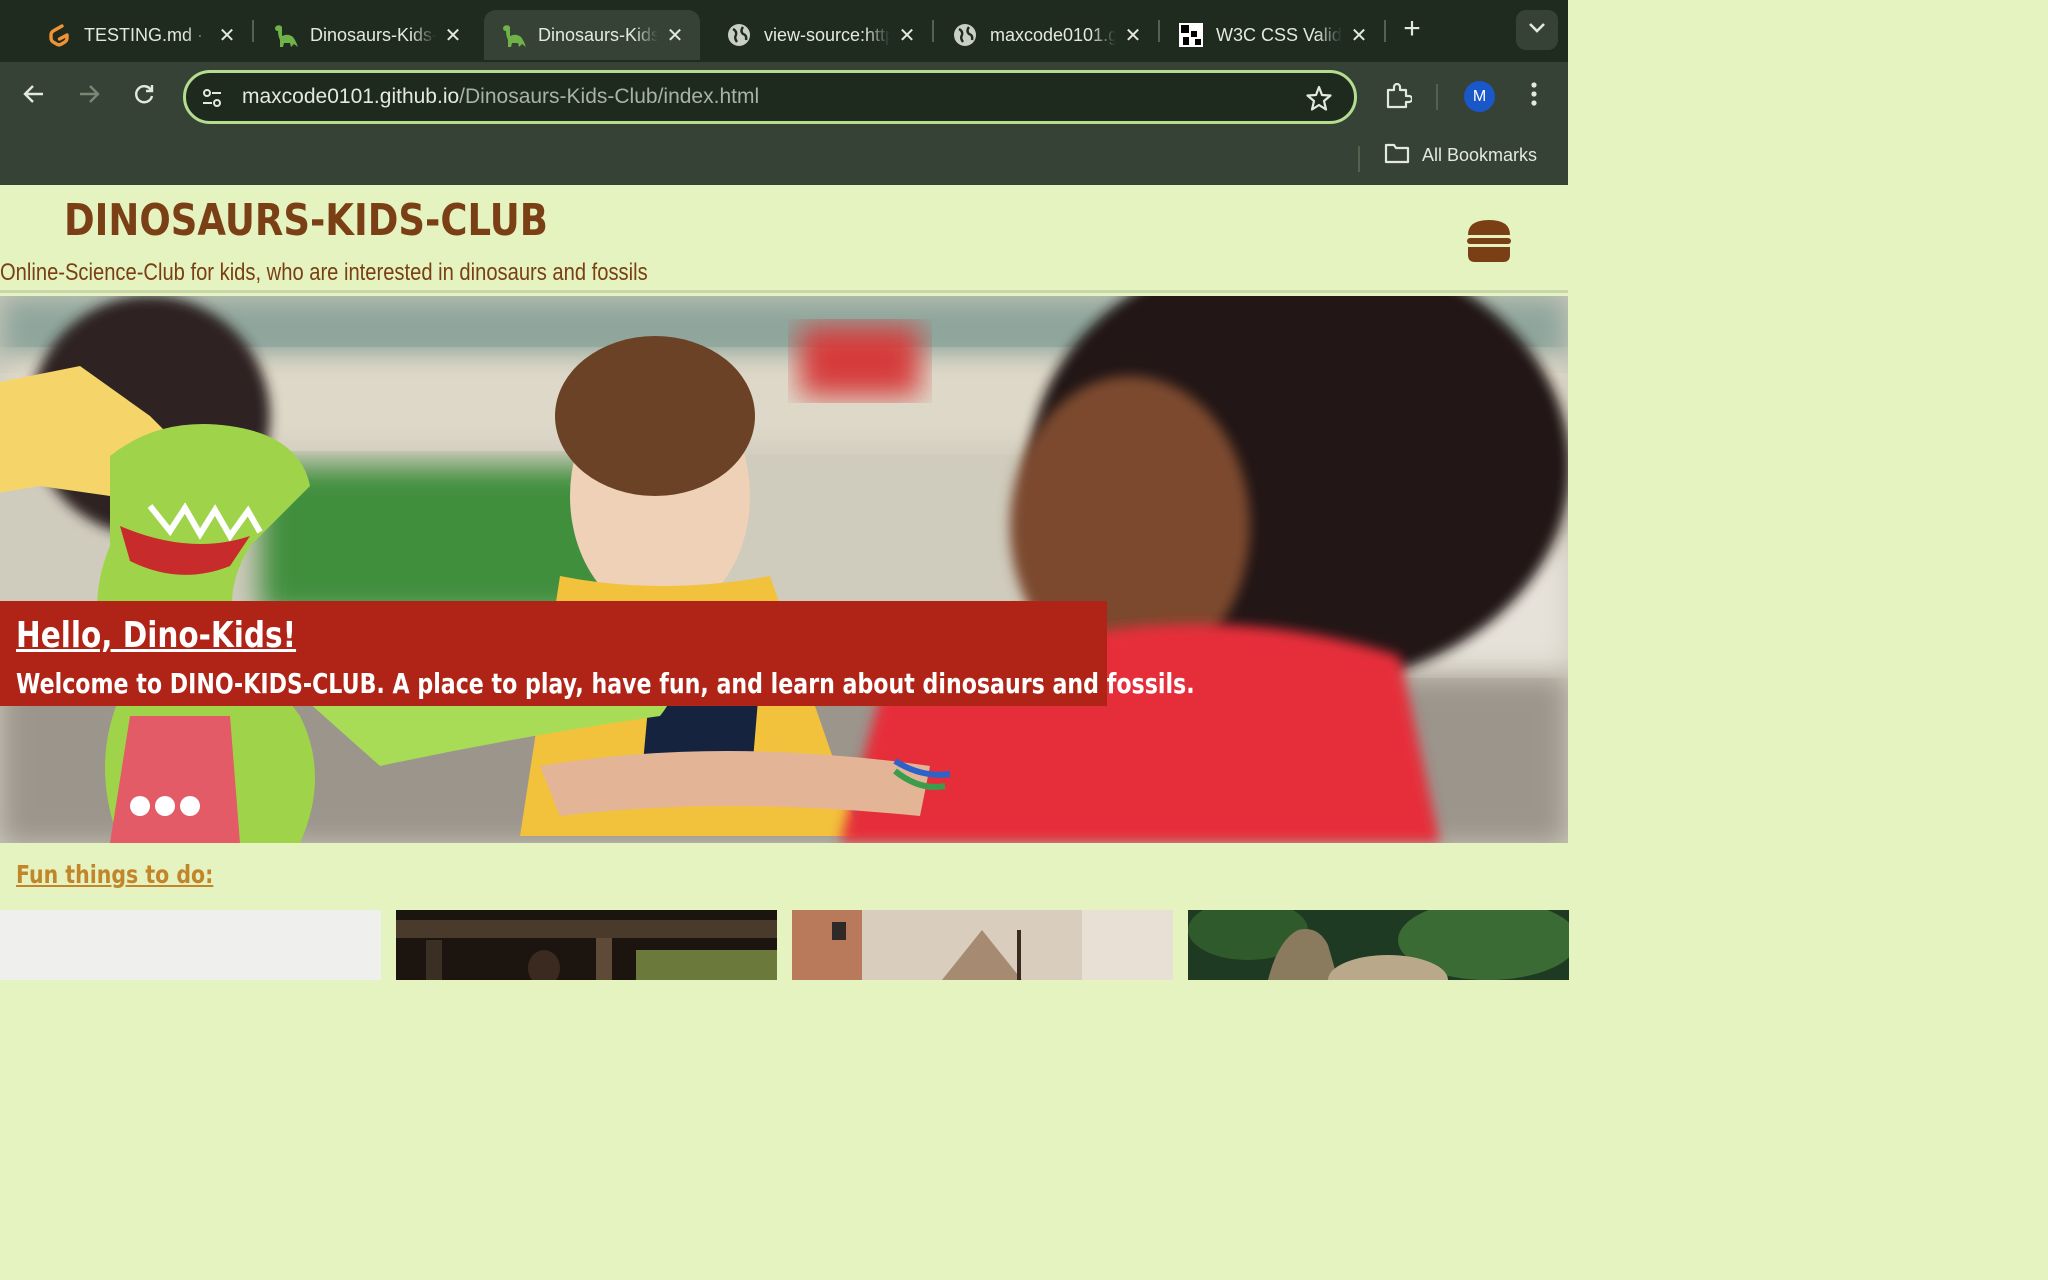 This screenshot has height=1280, width=2048. I want to click on activity-cards, so click(784, 945).